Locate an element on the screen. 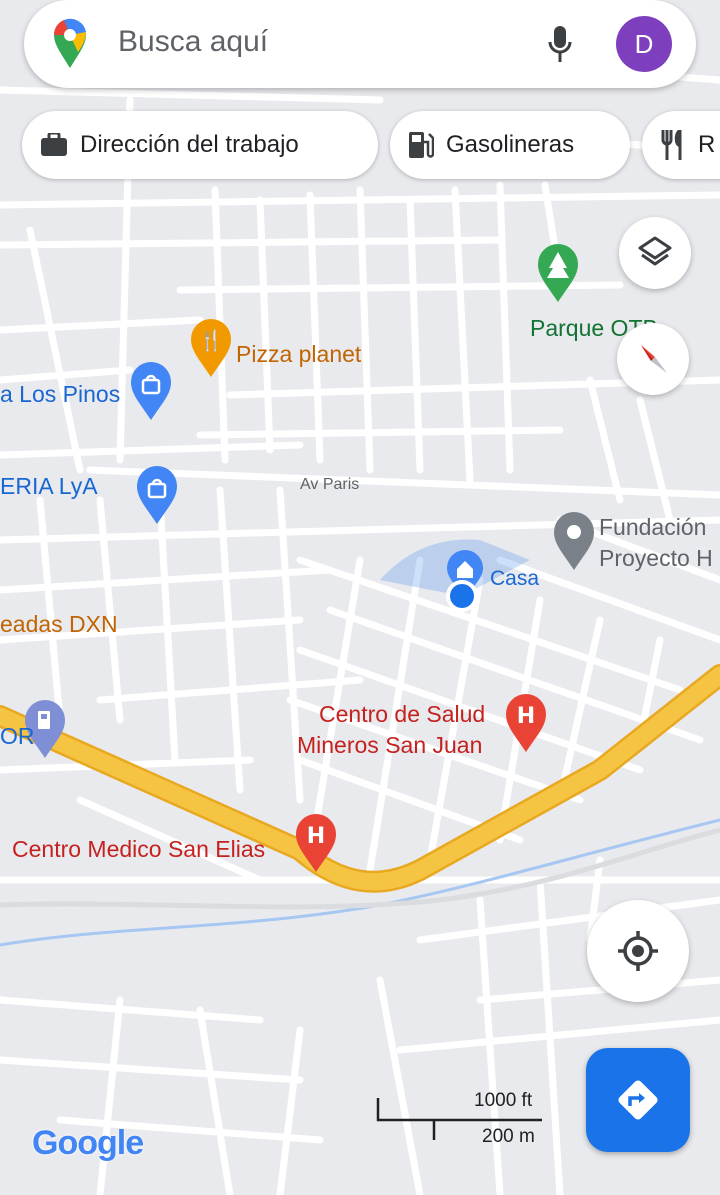 The height and width of the screenshot is (1195, 720). account-avatar: D is located at coordinates (644, 44).